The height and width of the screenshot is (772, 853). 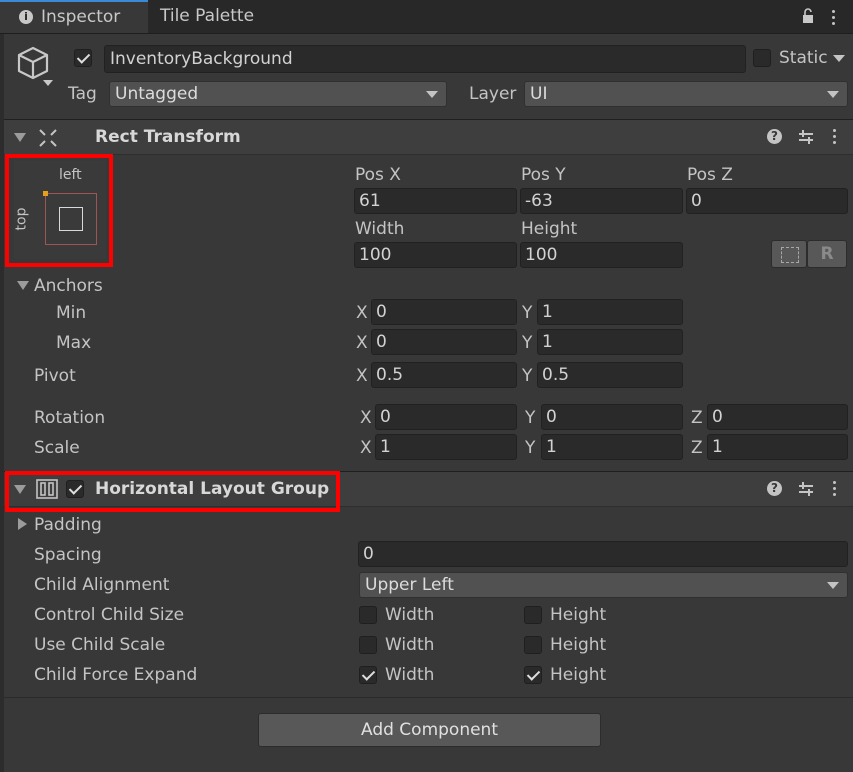 I want to click on anchors-label: Anchors, so click(x=68, y=286).